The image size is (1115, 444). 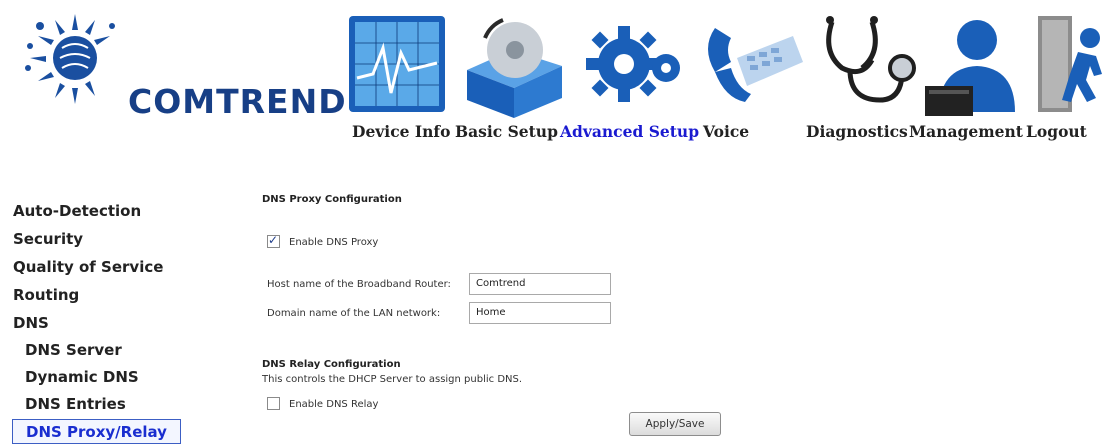 What do you see at coordinates (857, 131) in the screenshot?
I see `nav-diagnostics: Diagnostics` at bounding box center [857, 131].